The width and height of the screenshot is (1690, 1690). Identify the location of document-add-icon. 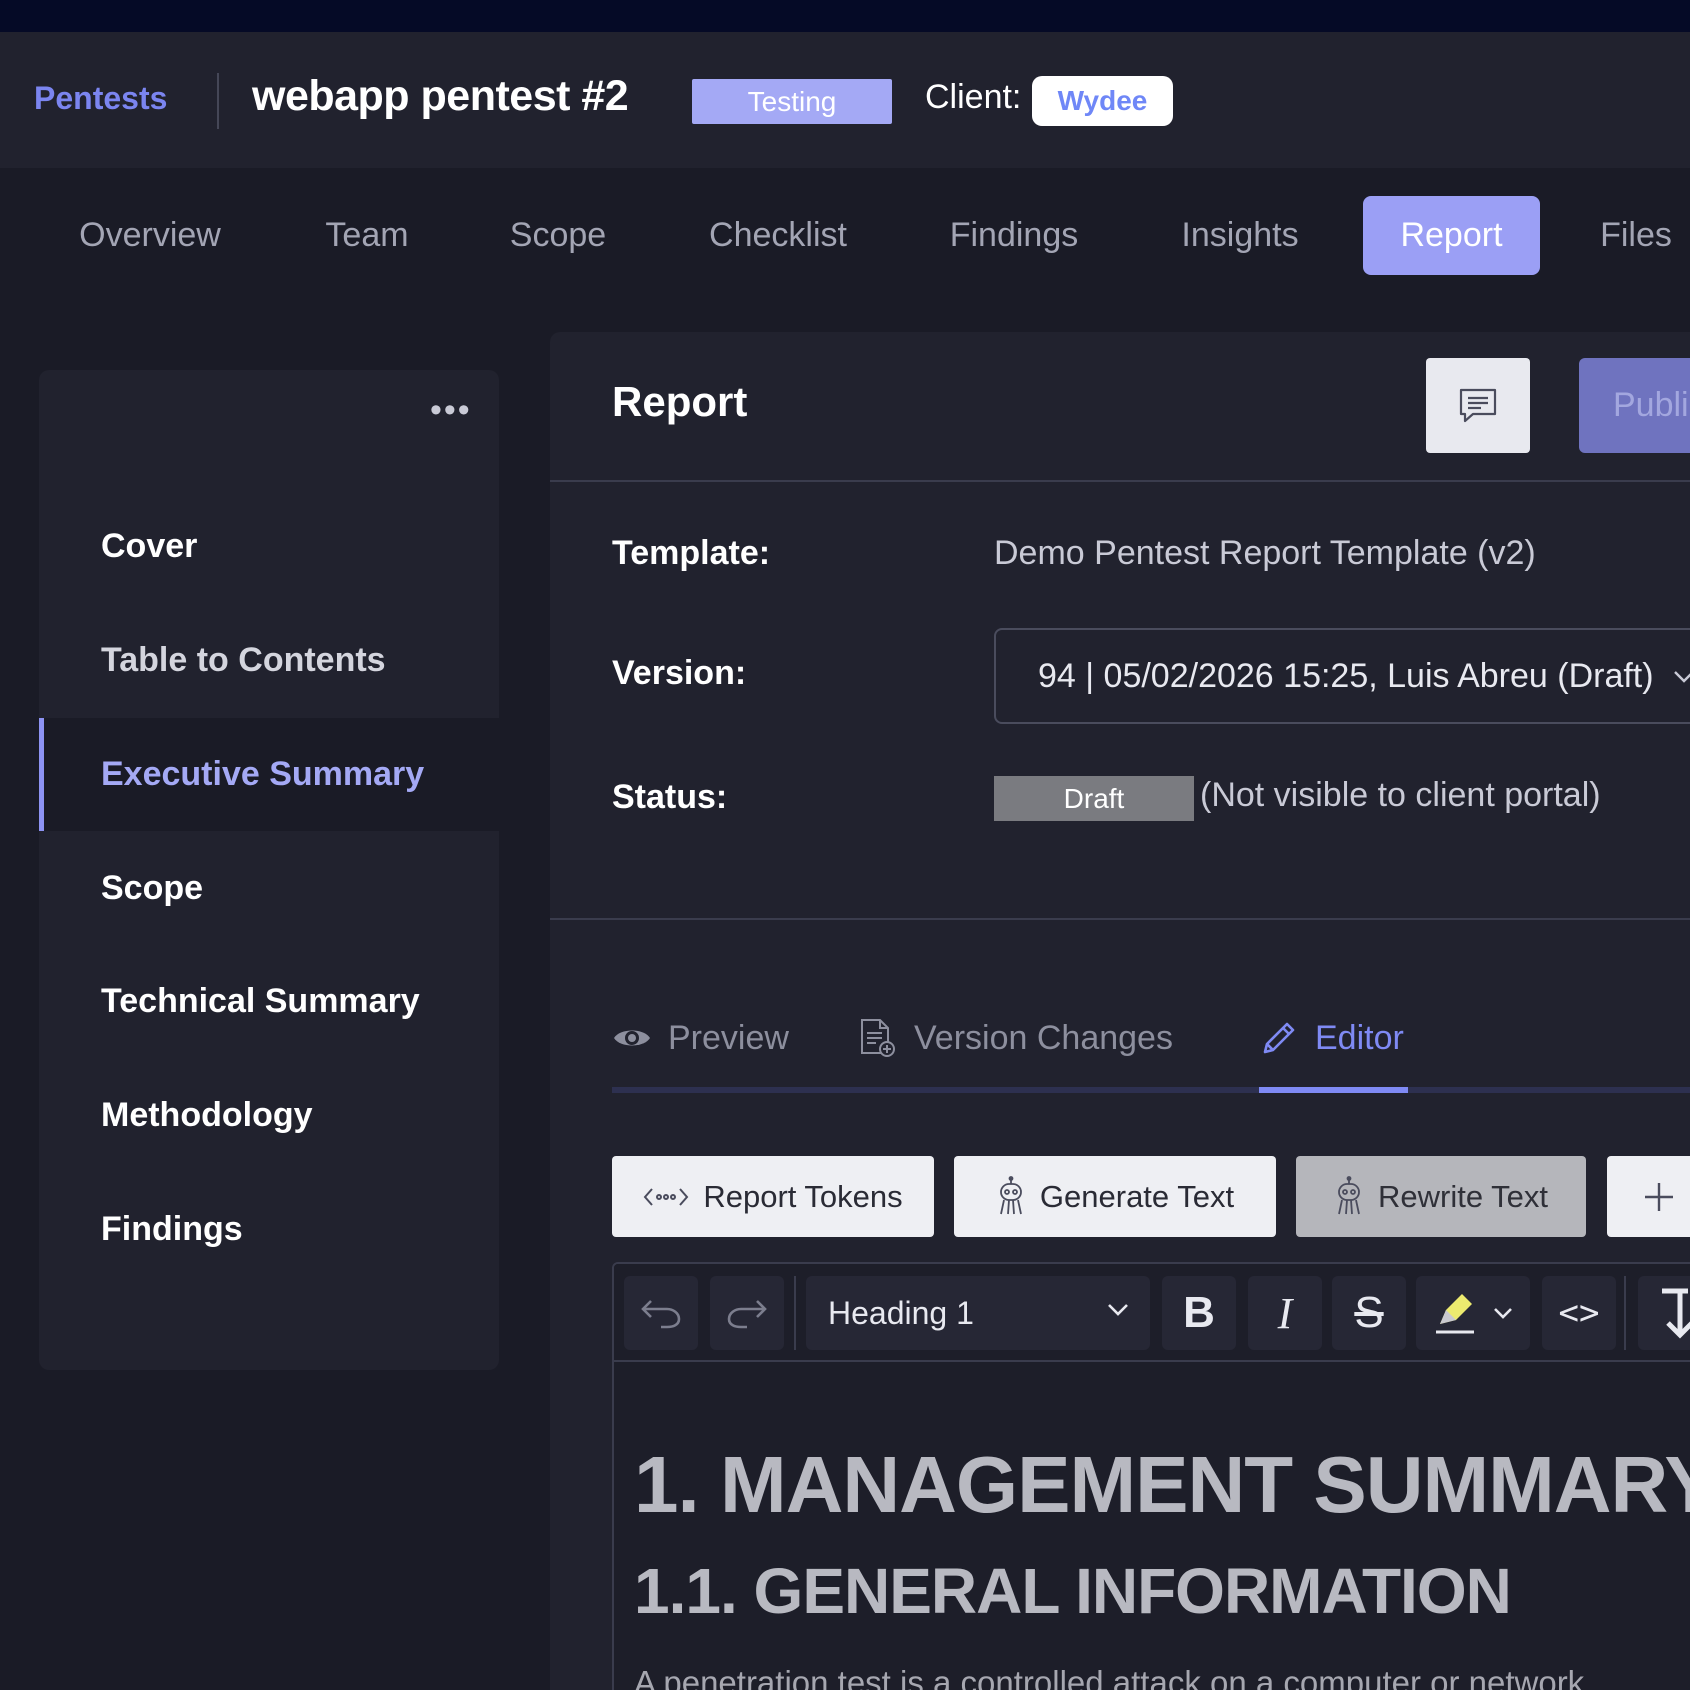
(878, 1038).